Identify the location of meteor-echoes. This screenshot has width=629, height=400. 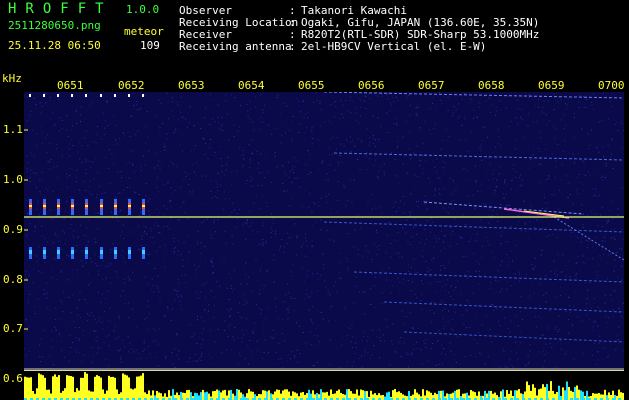
(87, 176).